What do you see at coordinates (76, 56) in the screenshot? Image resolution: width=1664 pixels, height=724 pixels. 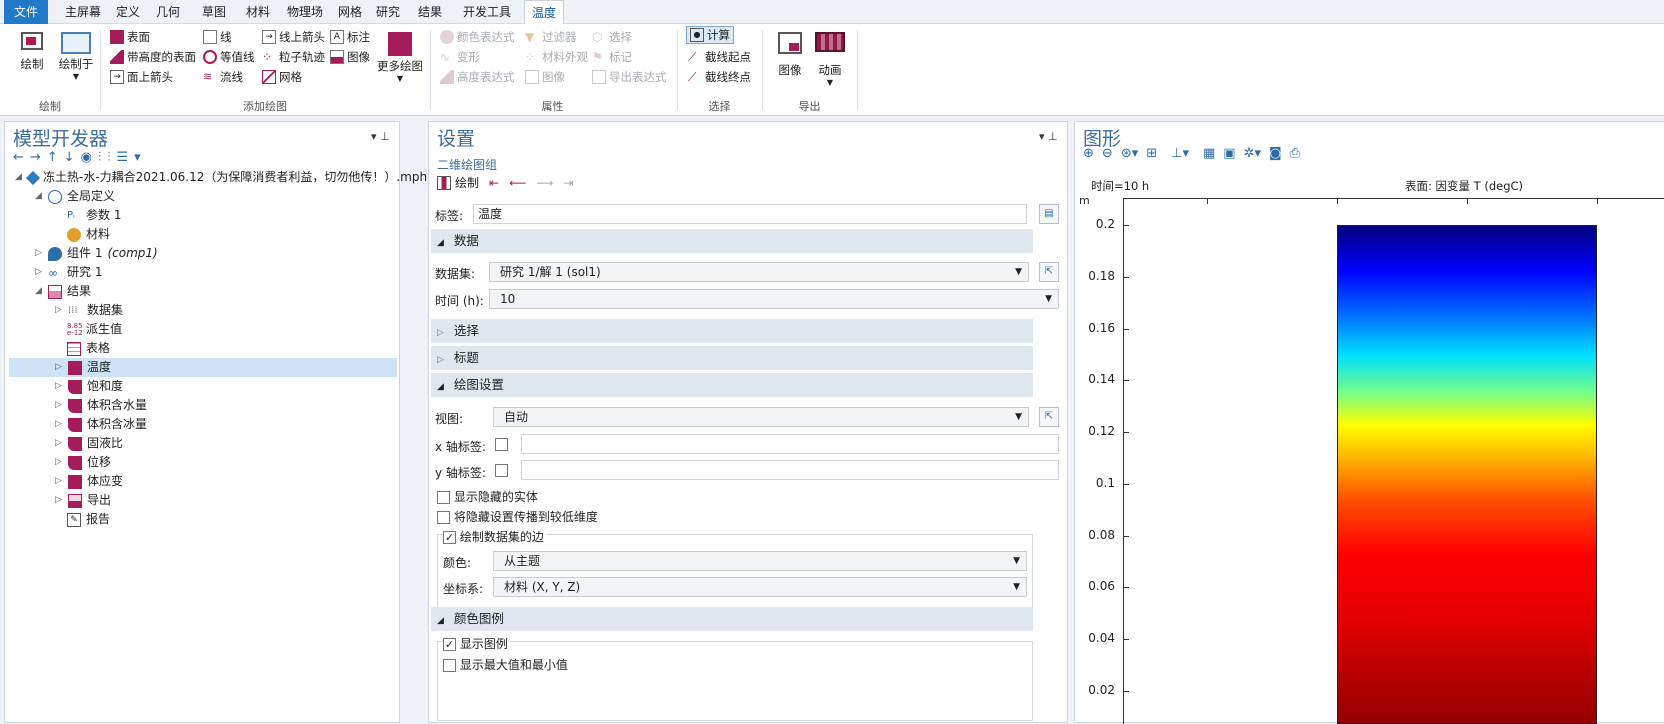 I see `plot-in-button: 绘制于 ▼` at bounding box center [76, 56].